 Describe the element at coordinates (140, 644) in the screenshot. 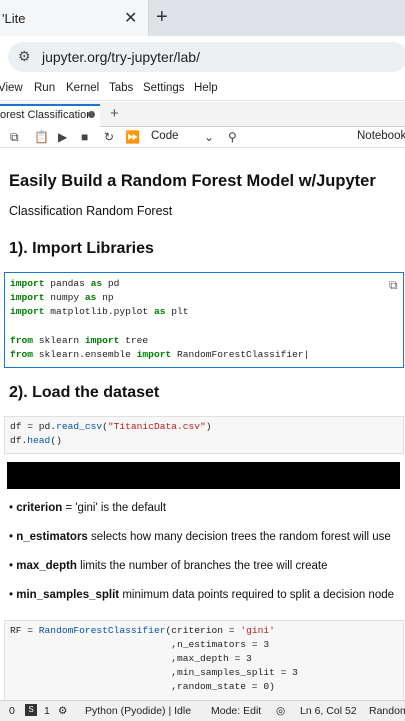

I see `code-line: ,n_estimators = 3` at that location.